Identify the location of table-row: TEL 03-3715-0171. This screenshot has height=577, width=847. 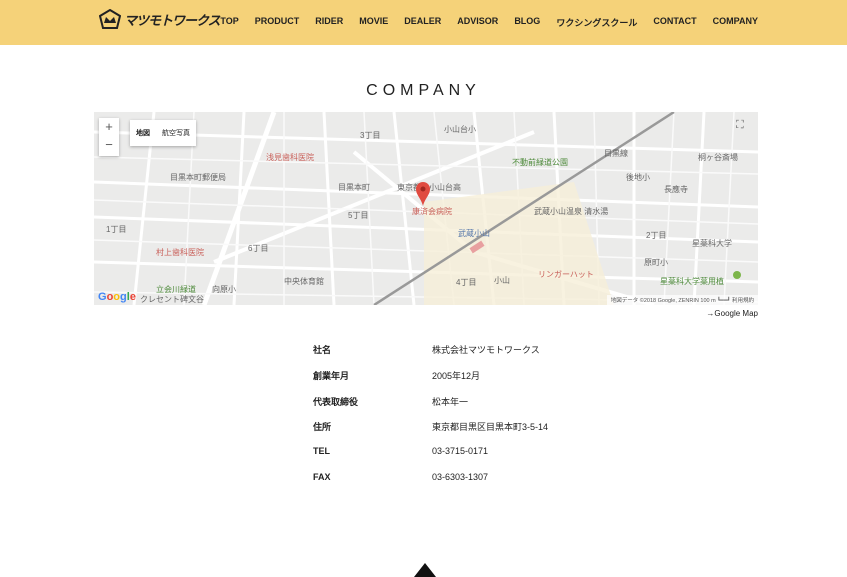
(401, 451).